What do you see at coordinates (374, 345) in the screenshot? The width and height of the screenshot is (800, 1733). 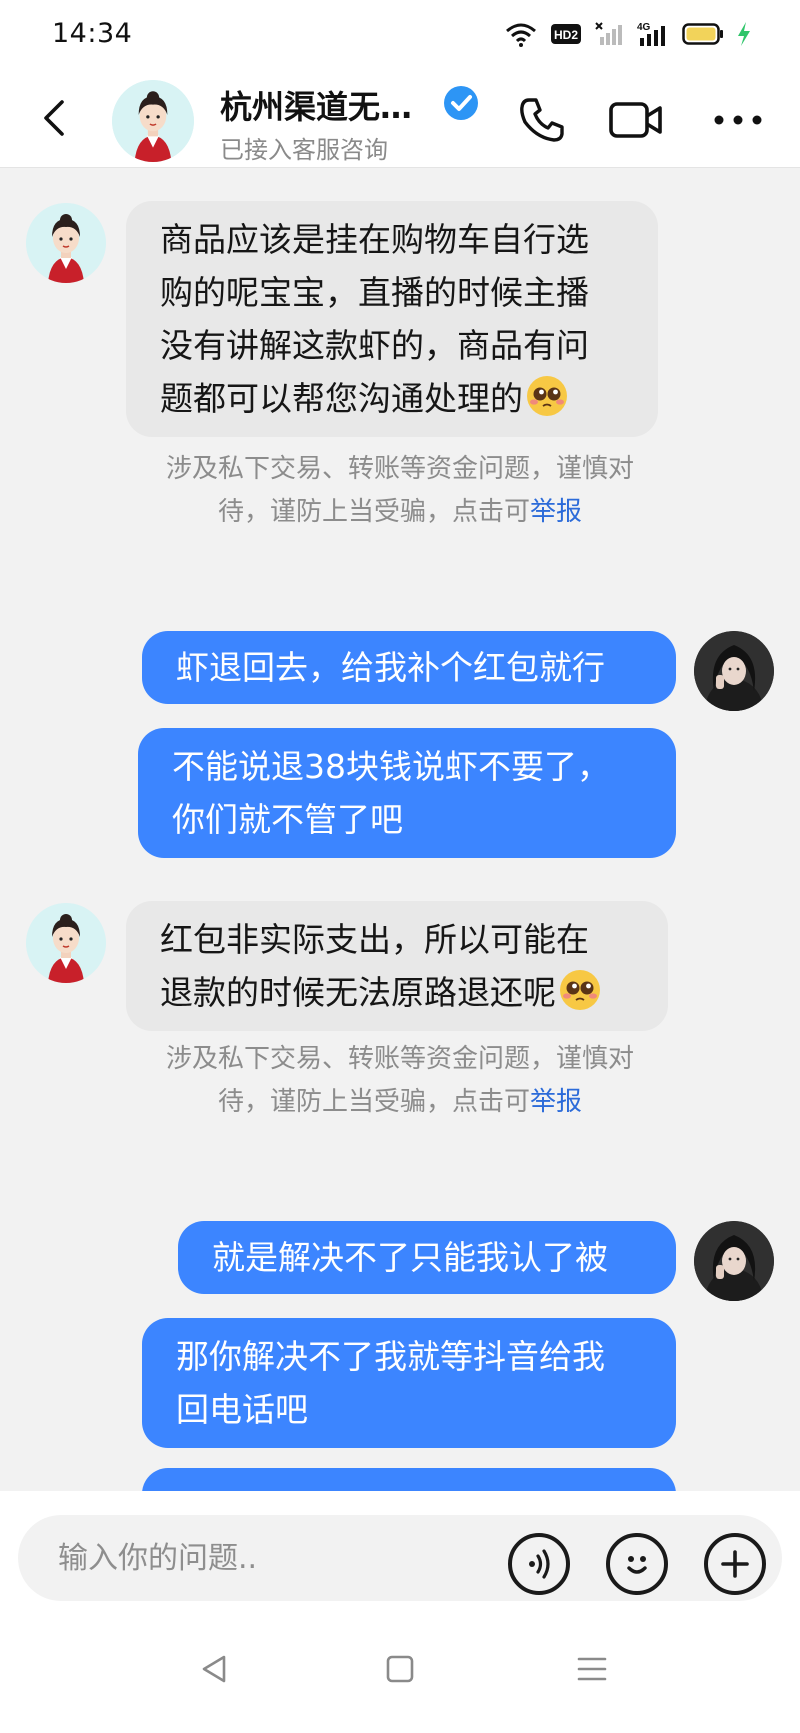 I see `message-line: 没有讲解这款虾的，商品有问` at bounding box center [374, 345].